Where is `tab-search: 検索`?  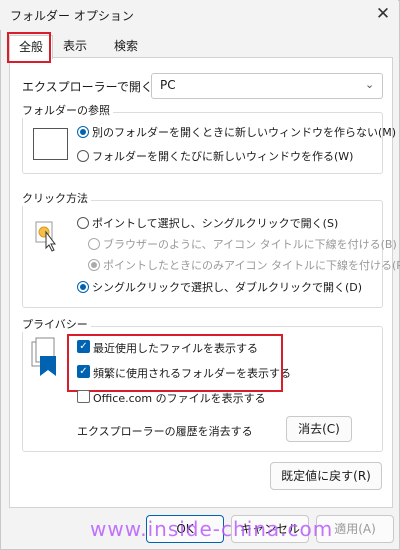
tab-search: 検索 is located at coordinates (126, 46).